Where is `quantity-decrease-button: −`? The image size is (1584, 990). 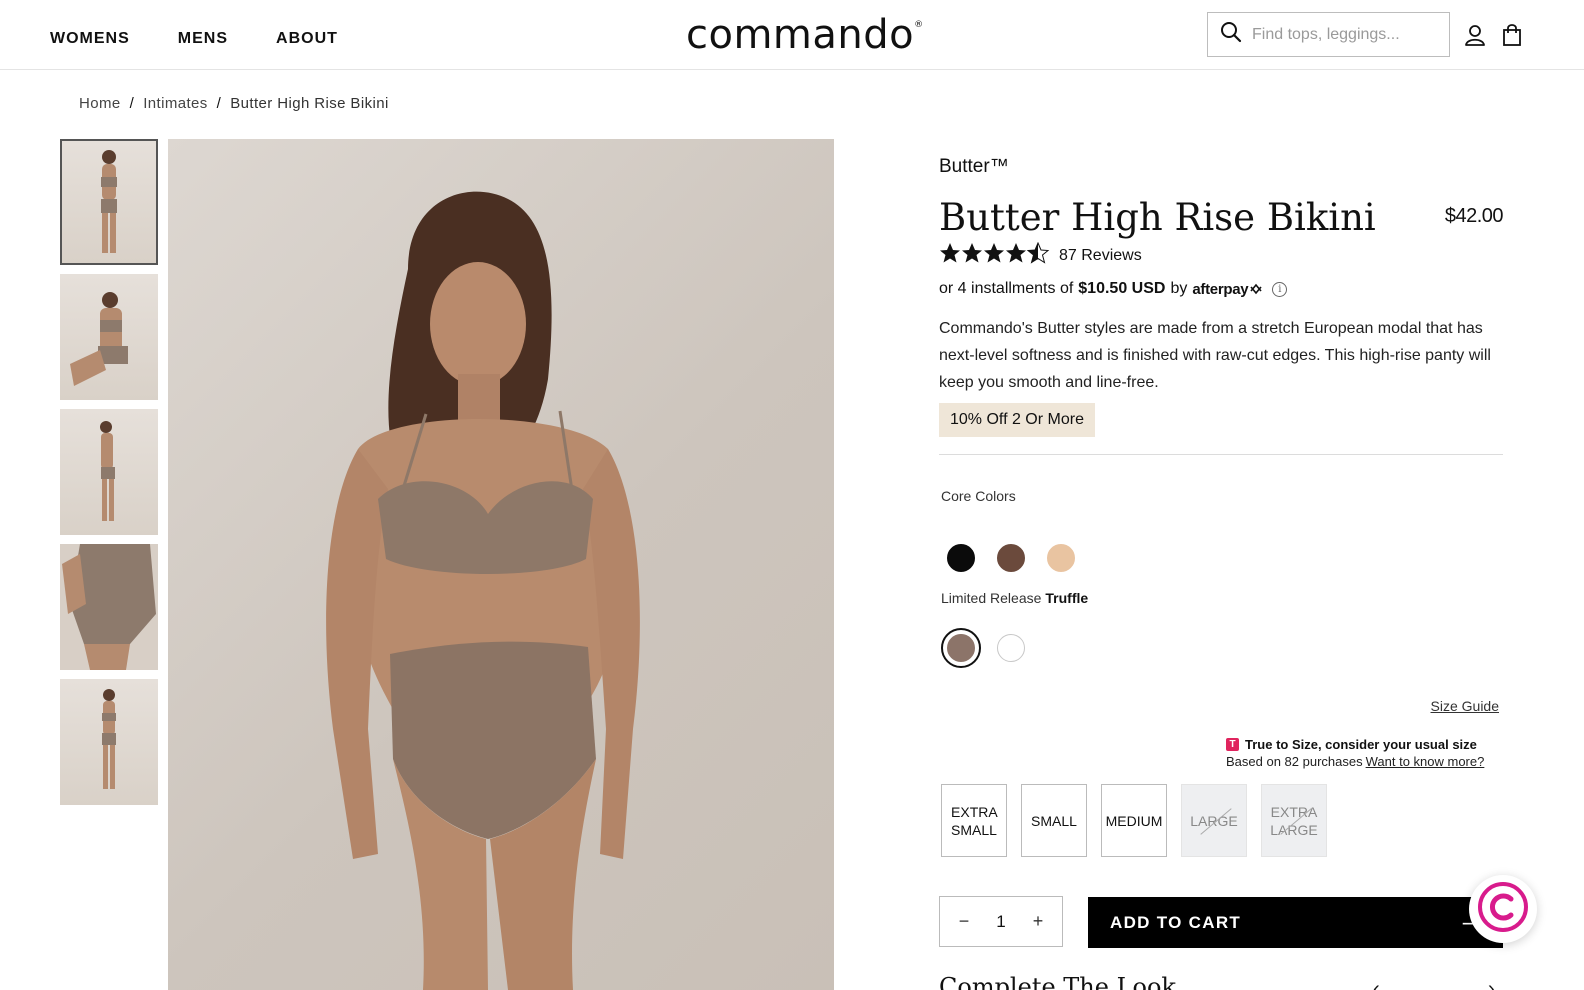 quantity-decrease-button: − is located at coordinates (964, 921).